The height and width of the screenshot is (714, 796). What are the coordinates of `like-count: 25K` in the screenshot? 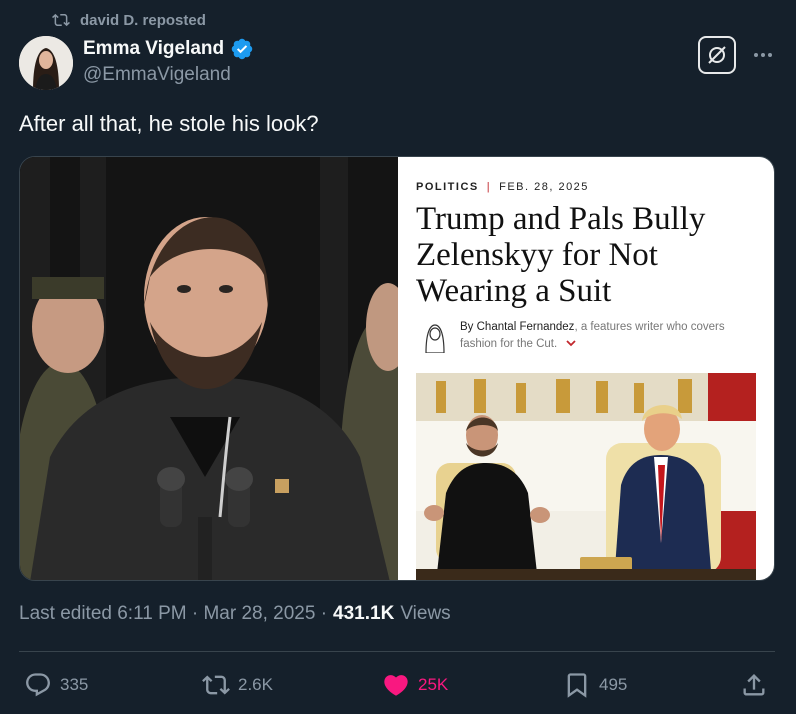 It's located at (433, 684).